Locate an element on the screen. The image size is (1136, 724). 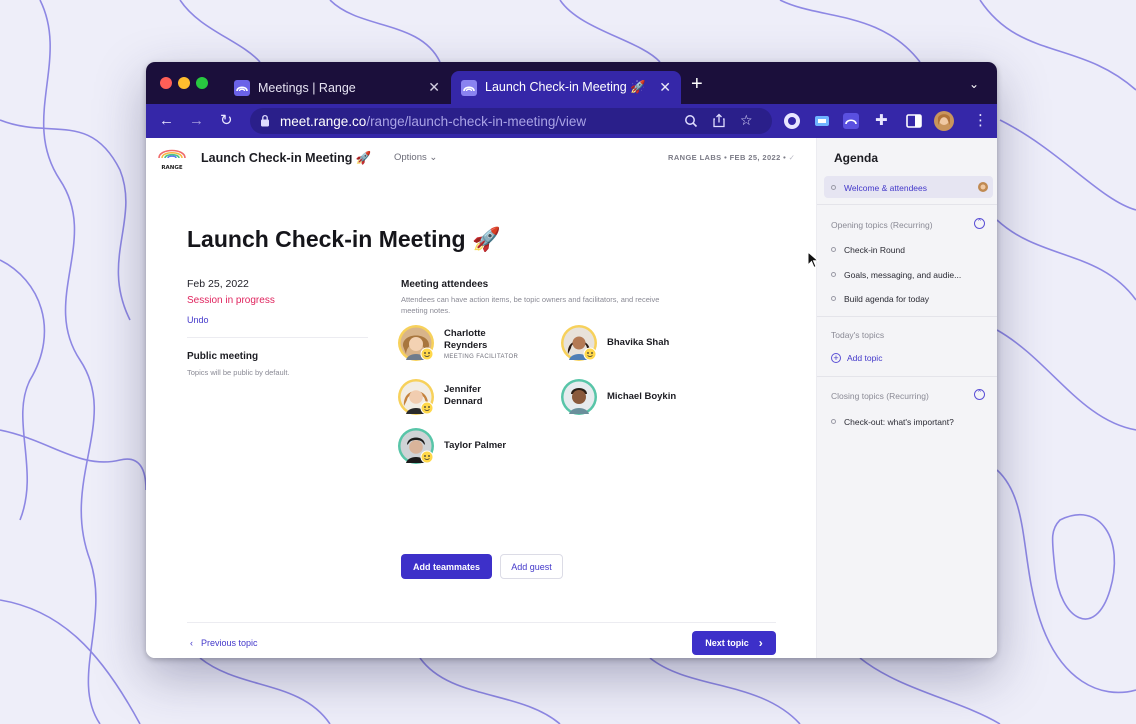
previous-topic-link: ‹ Previous topic is located at coordinates (224, 643).